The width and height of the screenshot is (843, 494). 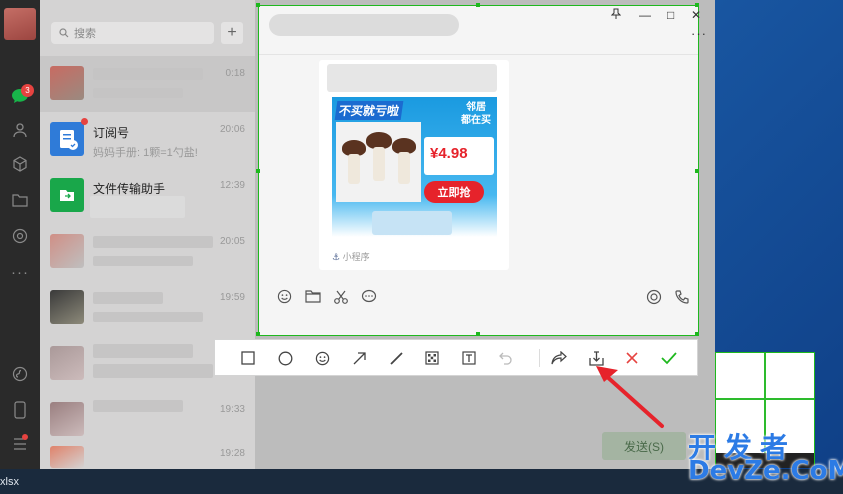 What do you see at coordinates (378, 162) in the screenshot?
I see `mushroom-photo` at bounding box center [378, 162].